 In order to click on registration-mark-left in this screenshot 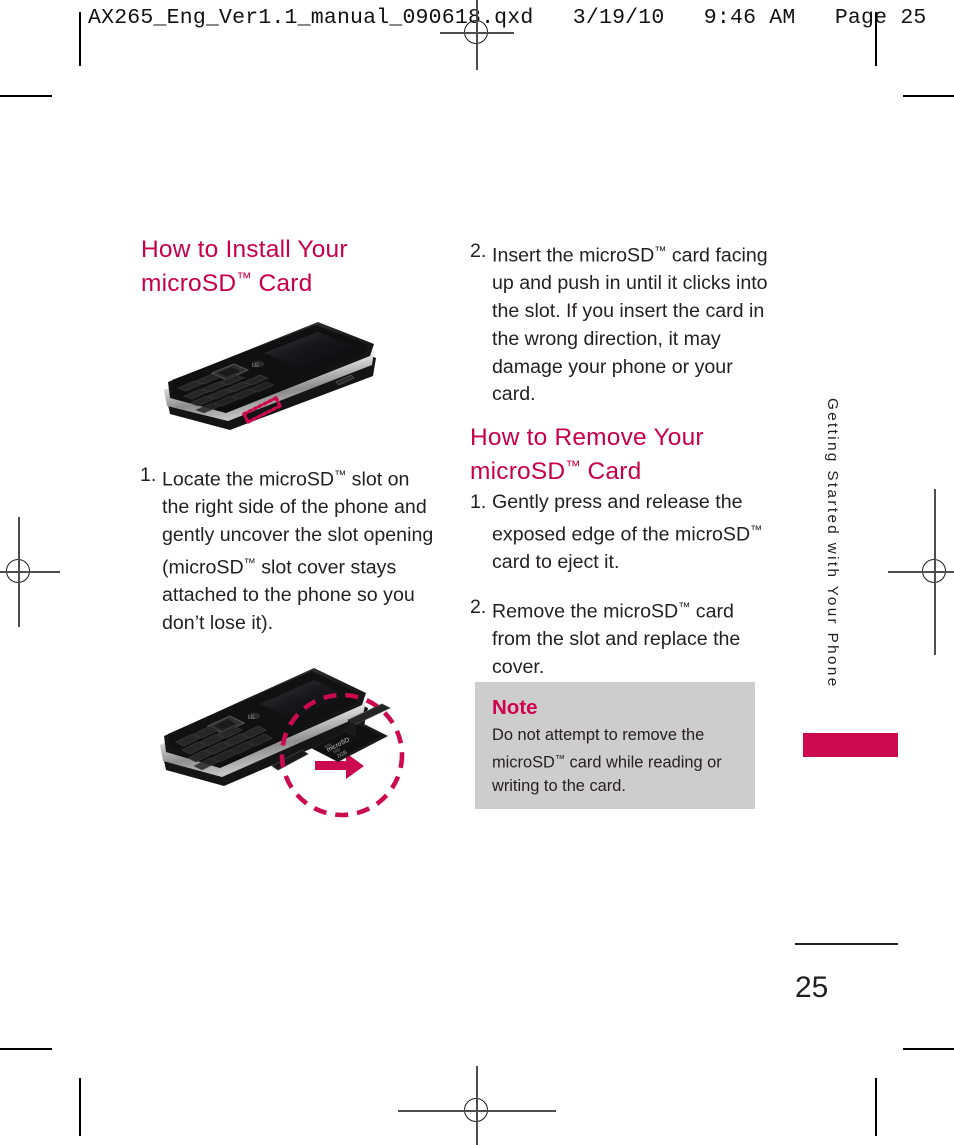, I will do `click(30, 572)`.